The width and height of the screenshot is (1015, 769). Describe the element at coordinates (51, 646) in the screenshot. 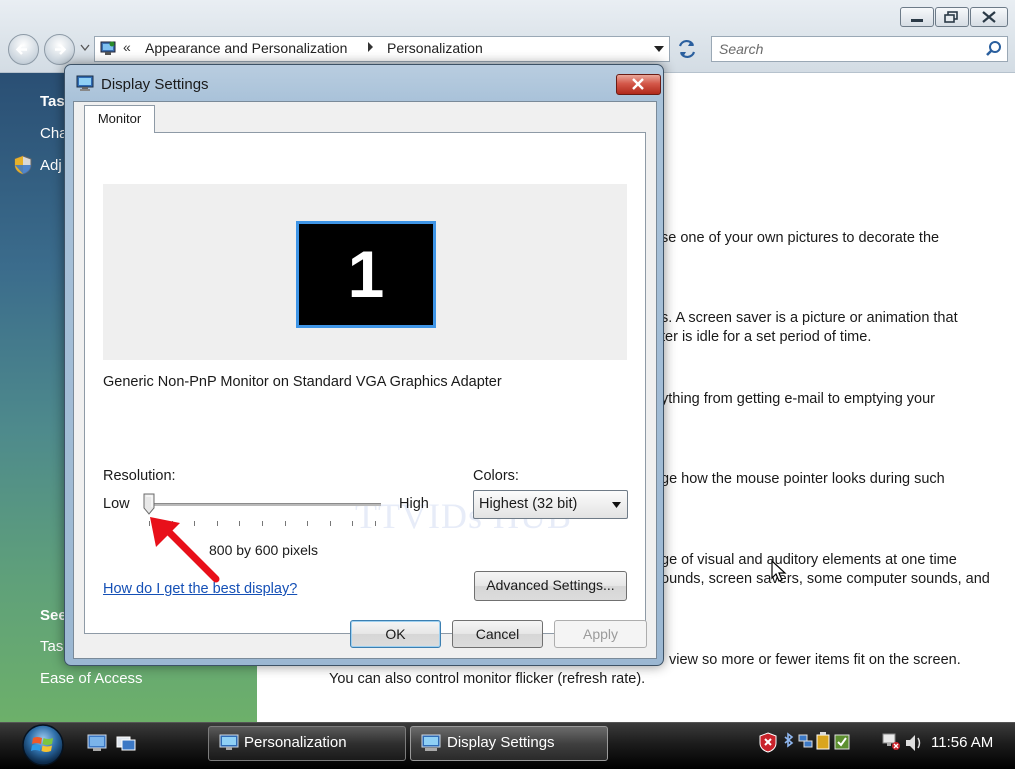

I see `sidebar-item-taskbar: Tas` at that location.